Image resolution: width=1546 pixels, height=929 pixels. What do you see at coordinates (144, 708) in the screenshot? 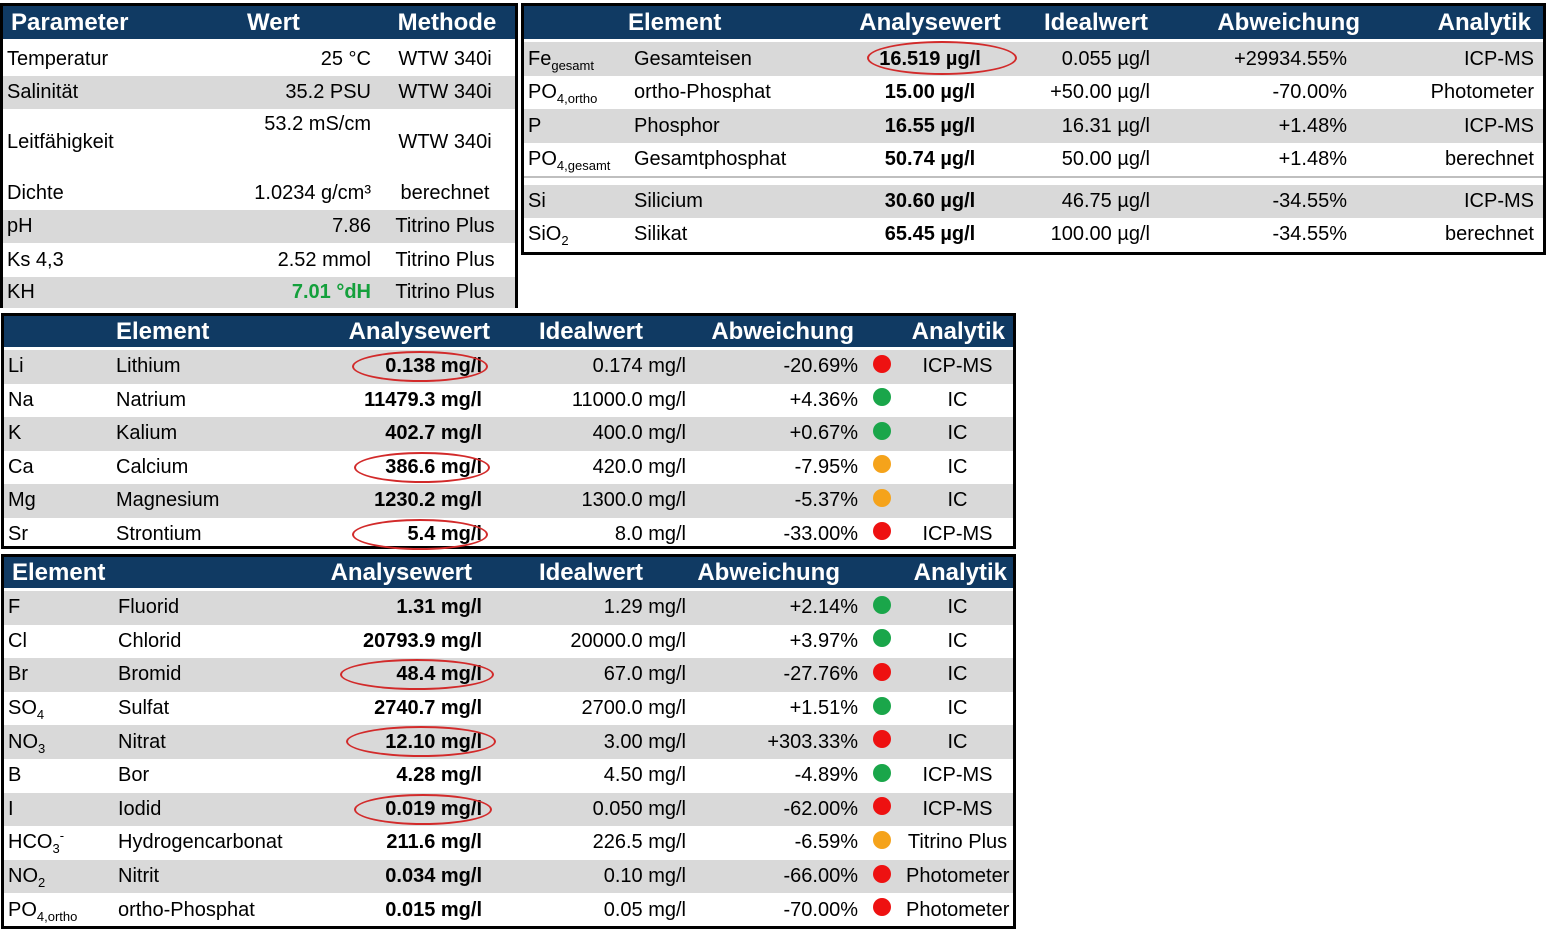
I see `element-name: Sulfat` at bounding box center [144, 708].